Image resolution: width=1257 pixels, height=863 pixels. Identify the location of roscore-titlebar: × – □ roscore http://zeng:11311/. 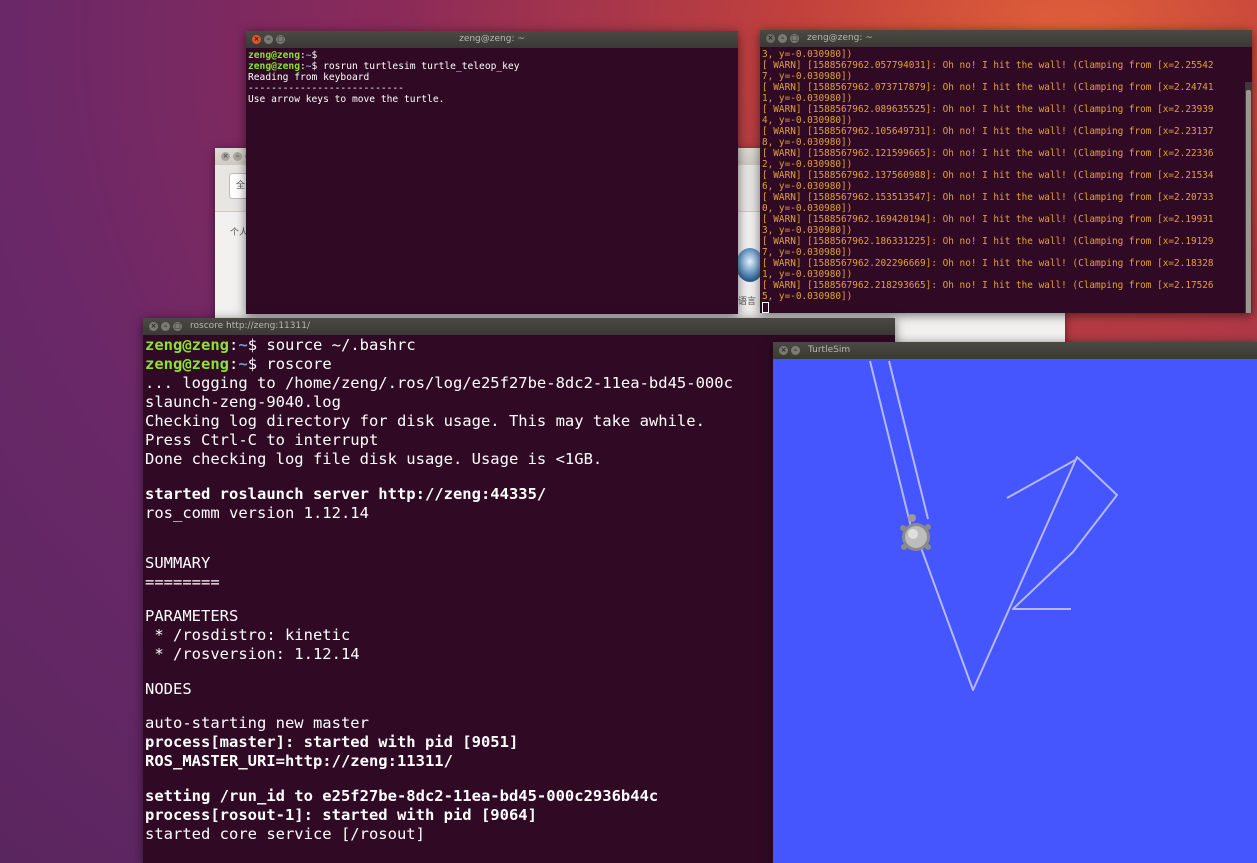
(519, 326).